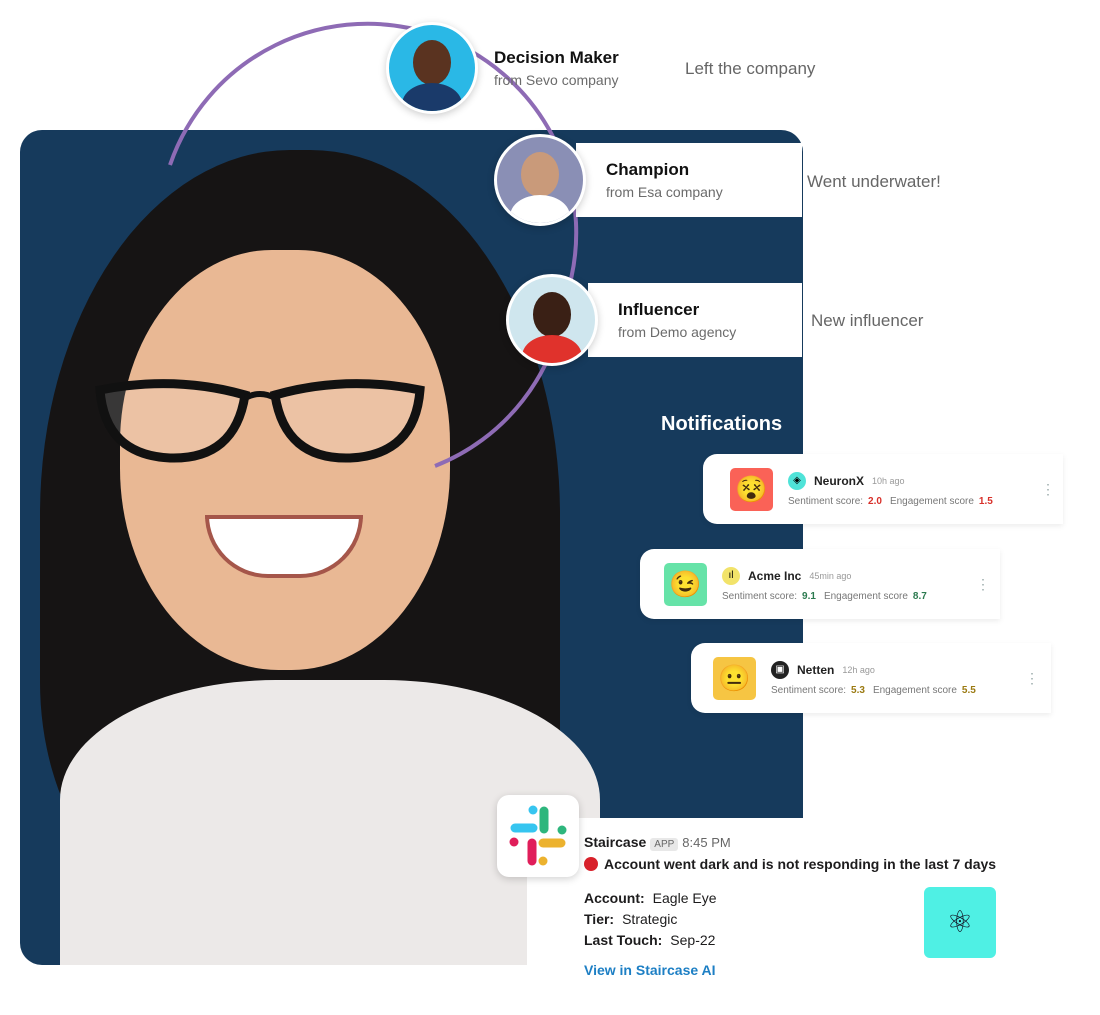  I want to click on person-company: from Esa company, so click(664, 192).